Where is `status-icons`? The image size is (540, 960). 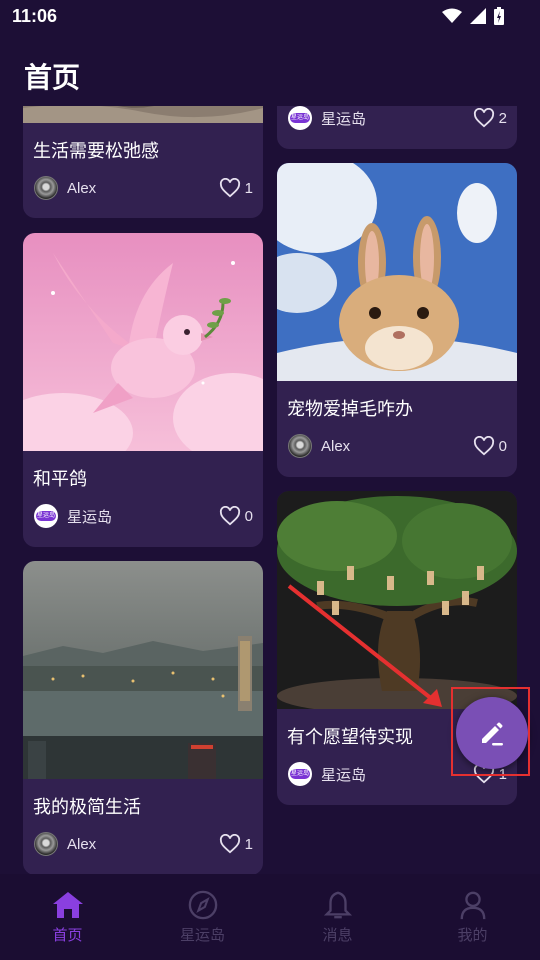
status-icons is located at coordinates (473, 16).